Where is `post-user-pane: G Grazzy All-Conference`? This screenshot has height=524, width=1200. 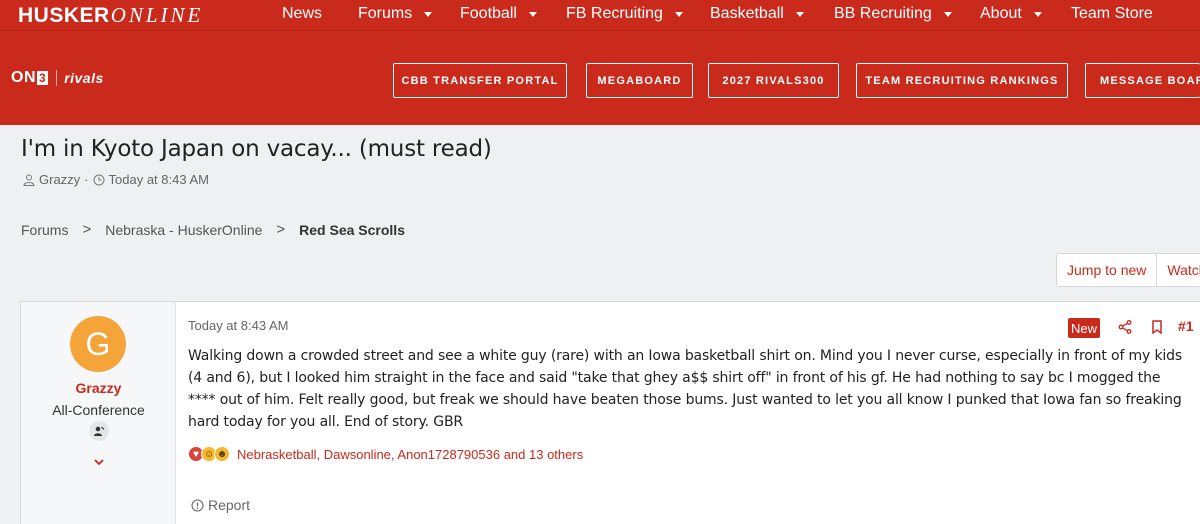
post-user-pane: G Grazzy All-Conference is located at coordinates (98, 413).